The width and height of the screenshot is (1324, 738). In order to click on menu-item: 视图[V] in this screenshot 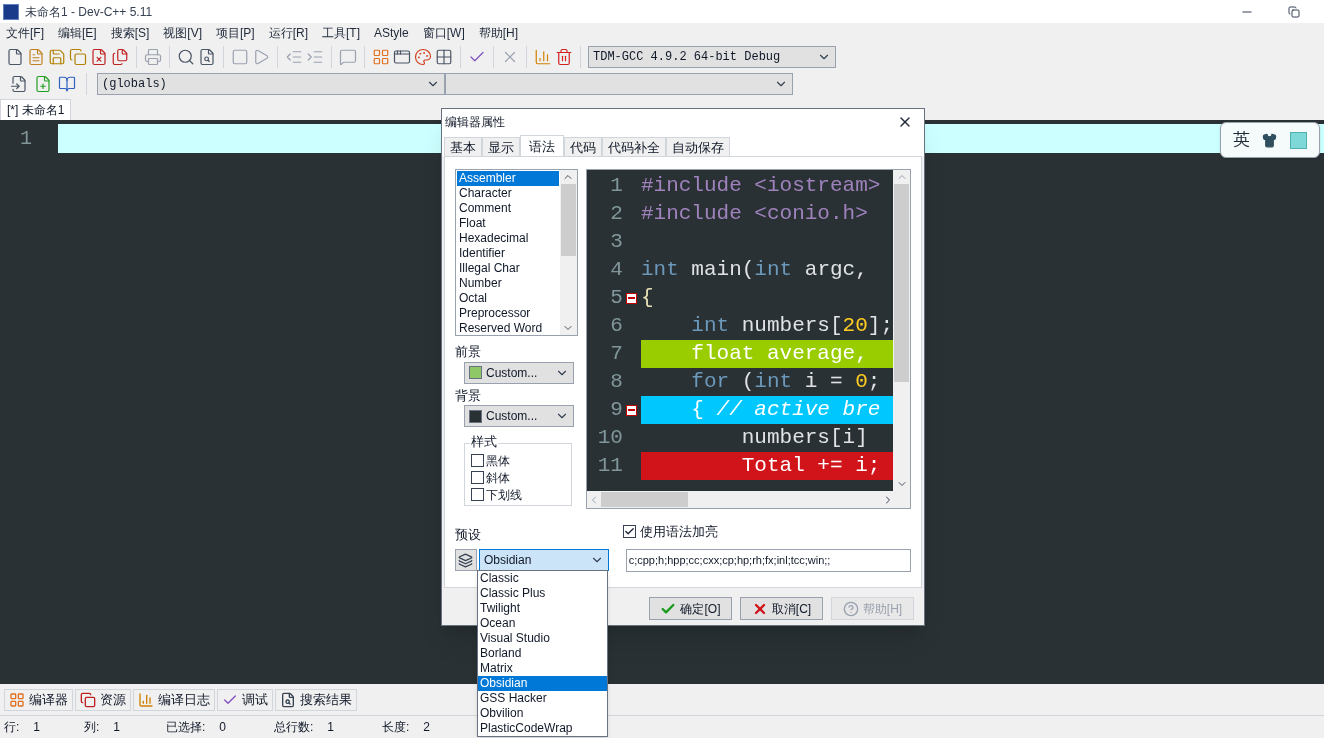, I will do `click(182, 33)`.